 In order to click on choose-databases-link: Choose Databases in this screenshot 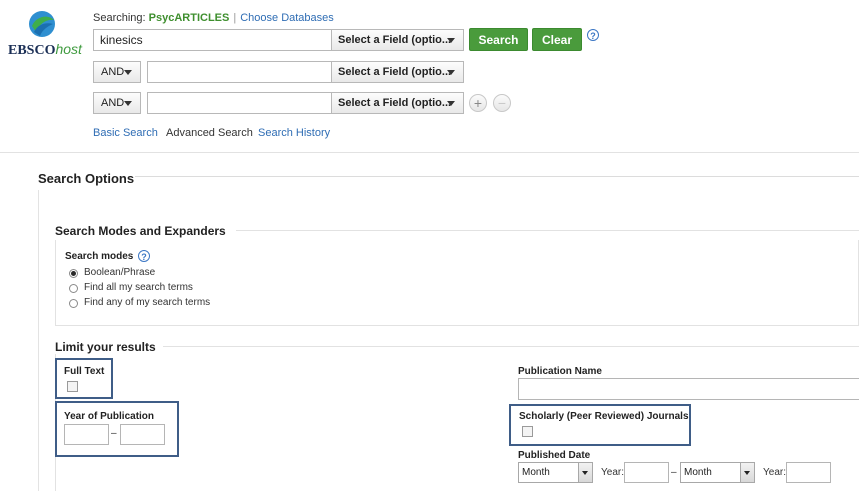, I will do `click(287, 18)`.